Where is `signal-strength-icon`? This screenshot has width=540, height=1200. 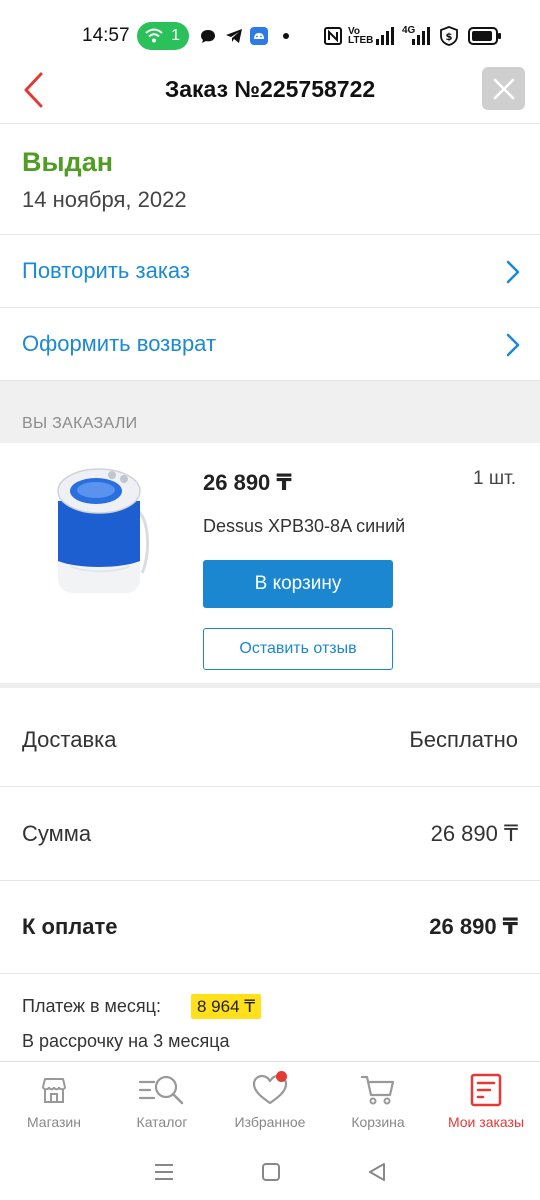
signal-strength-icon is located at coordinates (386, 36).